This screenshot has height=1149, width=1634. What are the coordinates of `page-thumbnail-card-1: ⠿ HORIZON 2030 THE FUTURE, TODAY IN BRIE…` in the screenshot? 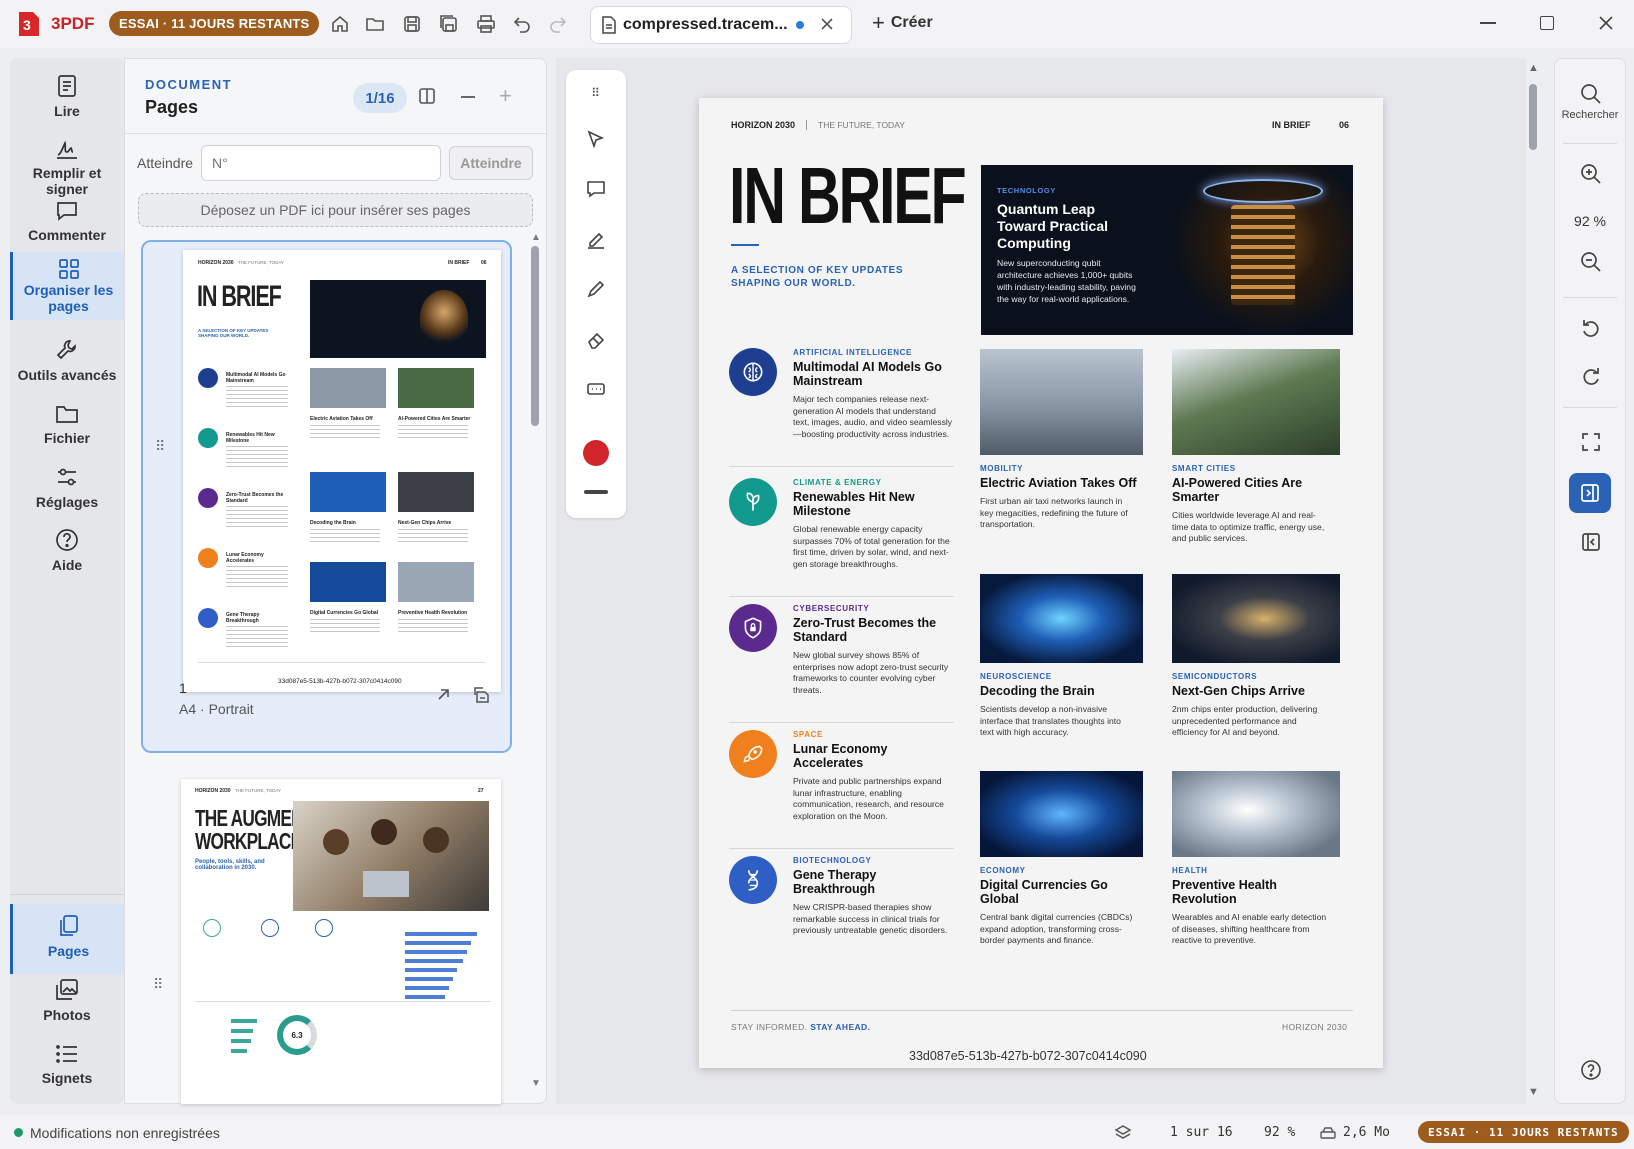 It's located at (326, 496).